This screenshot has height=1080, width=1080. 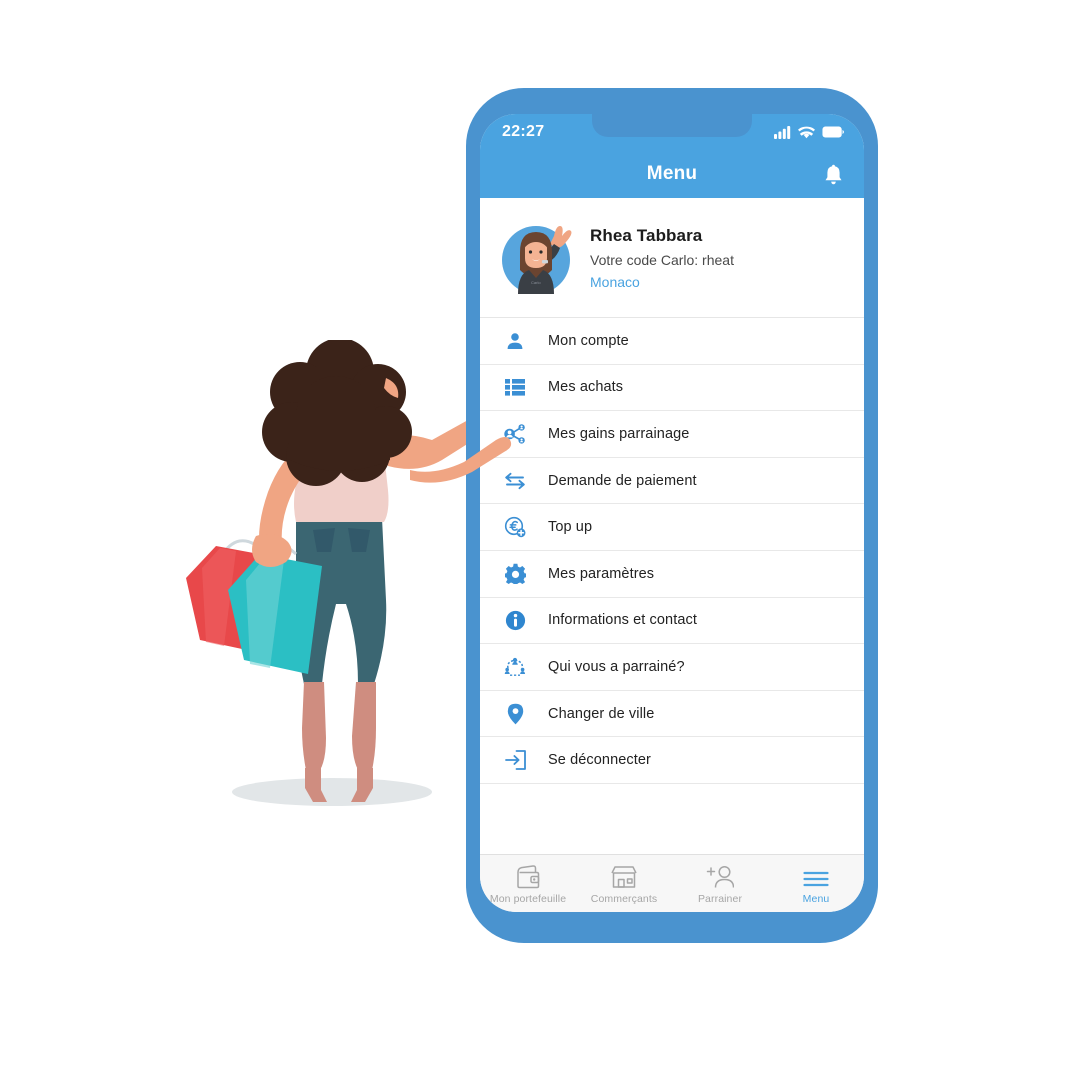 I want to click on euro-coin-plus-icon, so click(x=515, y=527).